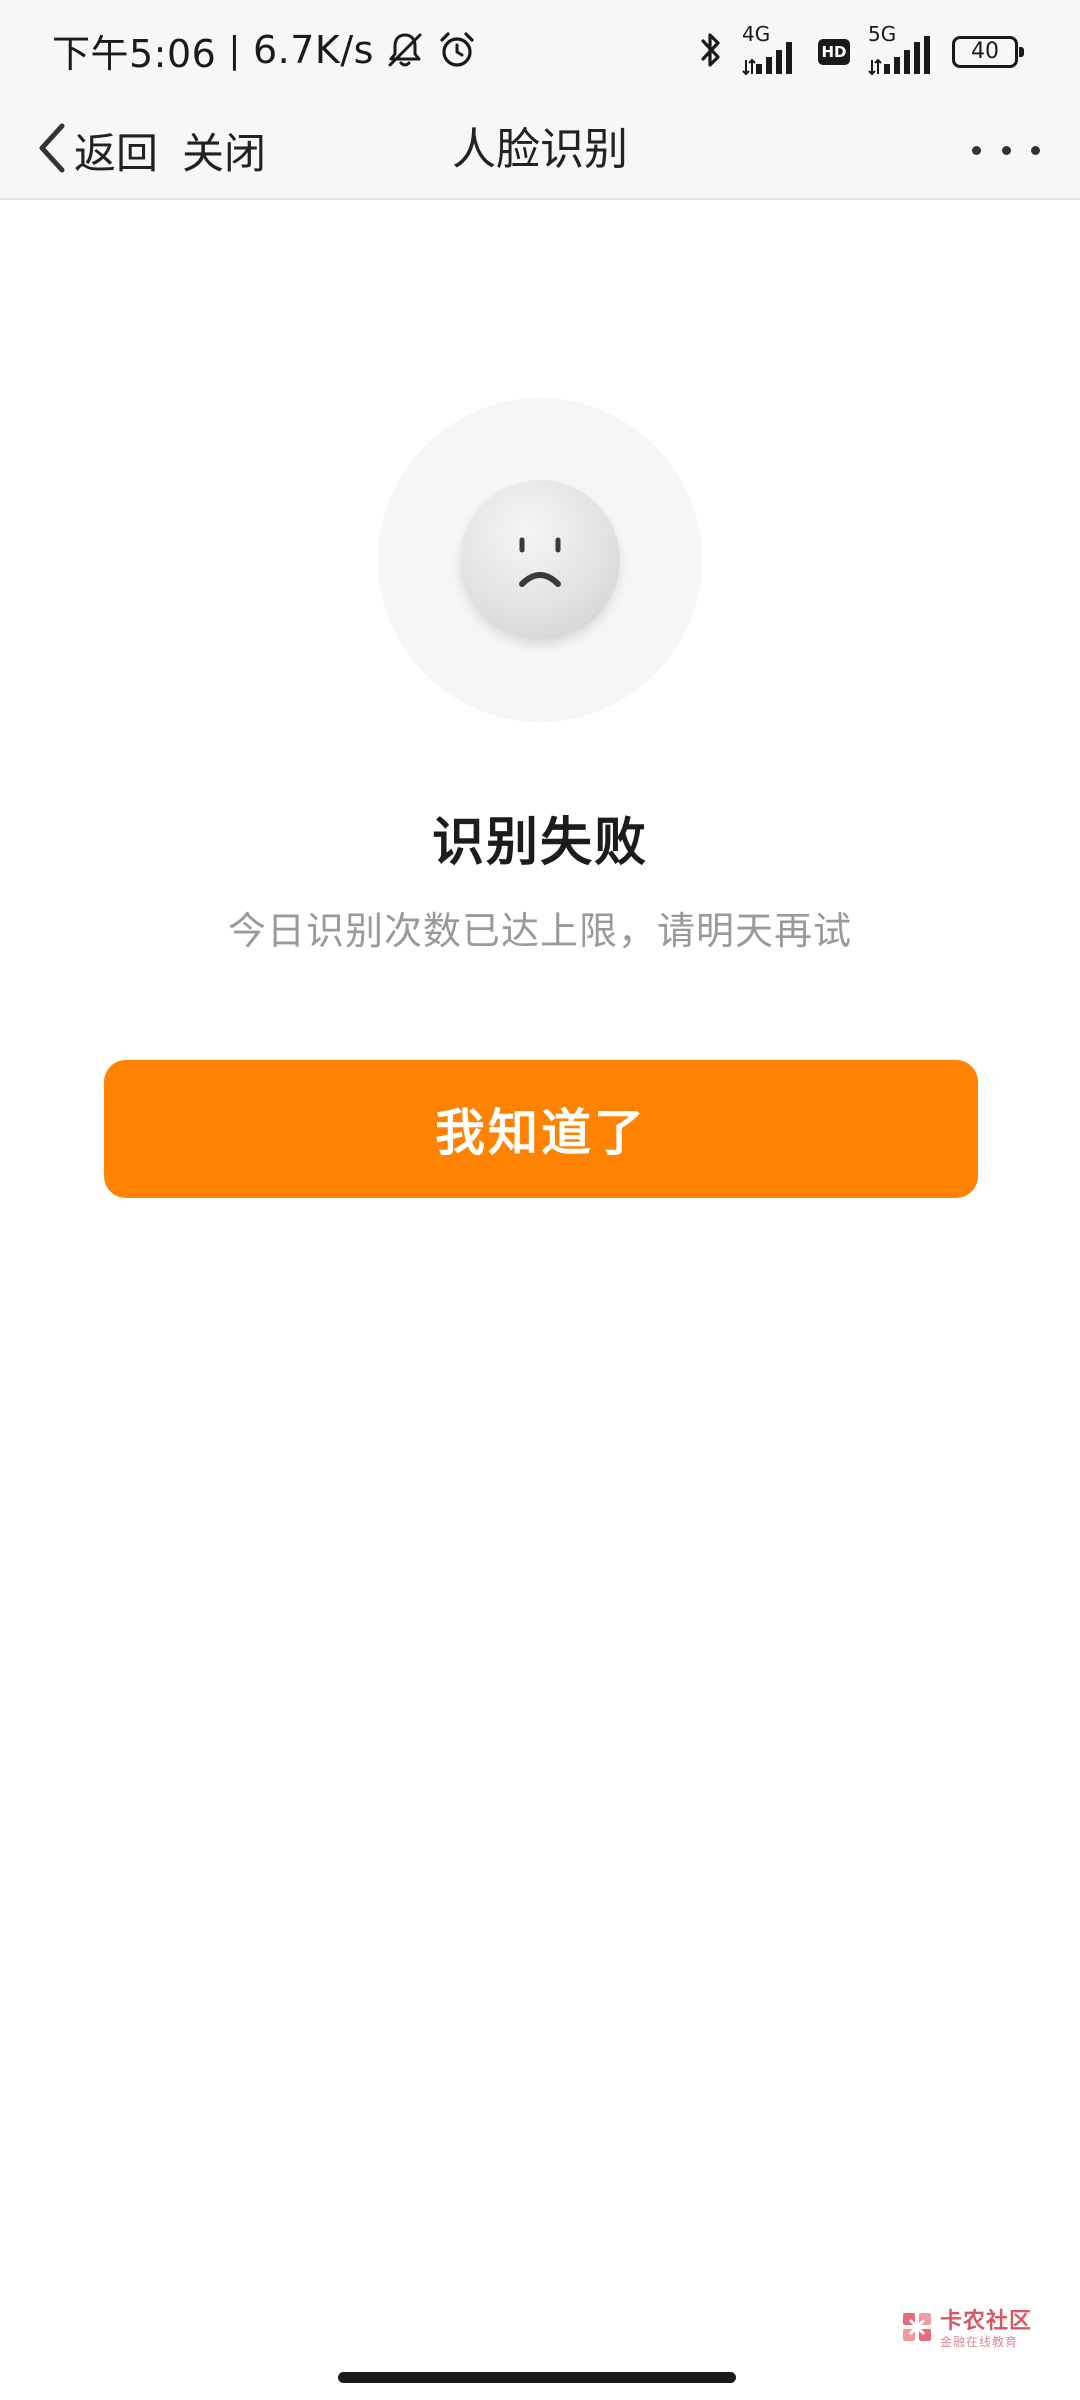 The image size is (1080, 2400). Describe the element at coordinates (537, 2377) in the screenshot. I see `home-indicator` at that location.